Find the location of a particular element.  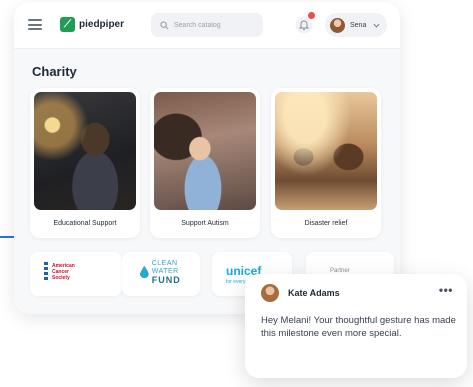

charity-card: Educational Support is located at coordinates (85, 163).